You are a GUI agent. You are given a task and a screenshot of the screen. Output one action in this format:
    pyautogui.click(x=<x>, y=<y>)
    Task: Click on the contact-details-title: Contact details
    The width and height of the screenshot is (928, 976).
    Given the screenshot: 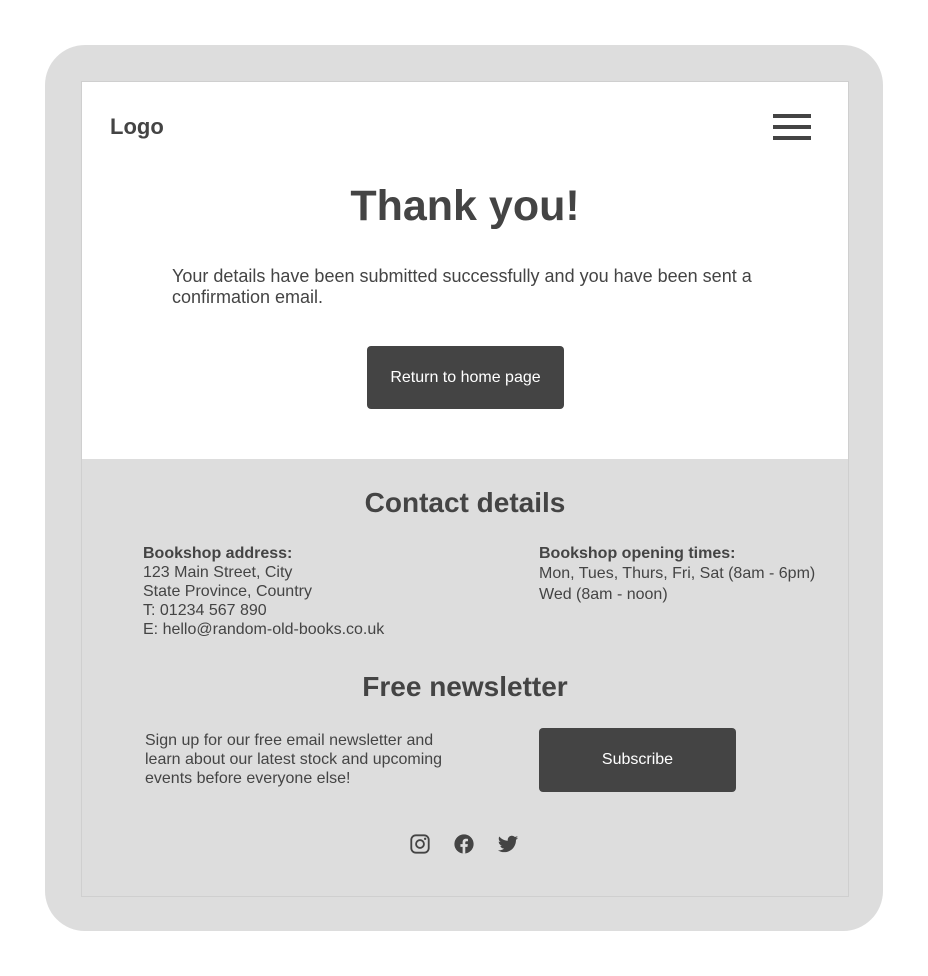 What is the action you would take?
    pyautogui.click(x=465, y=502)
    